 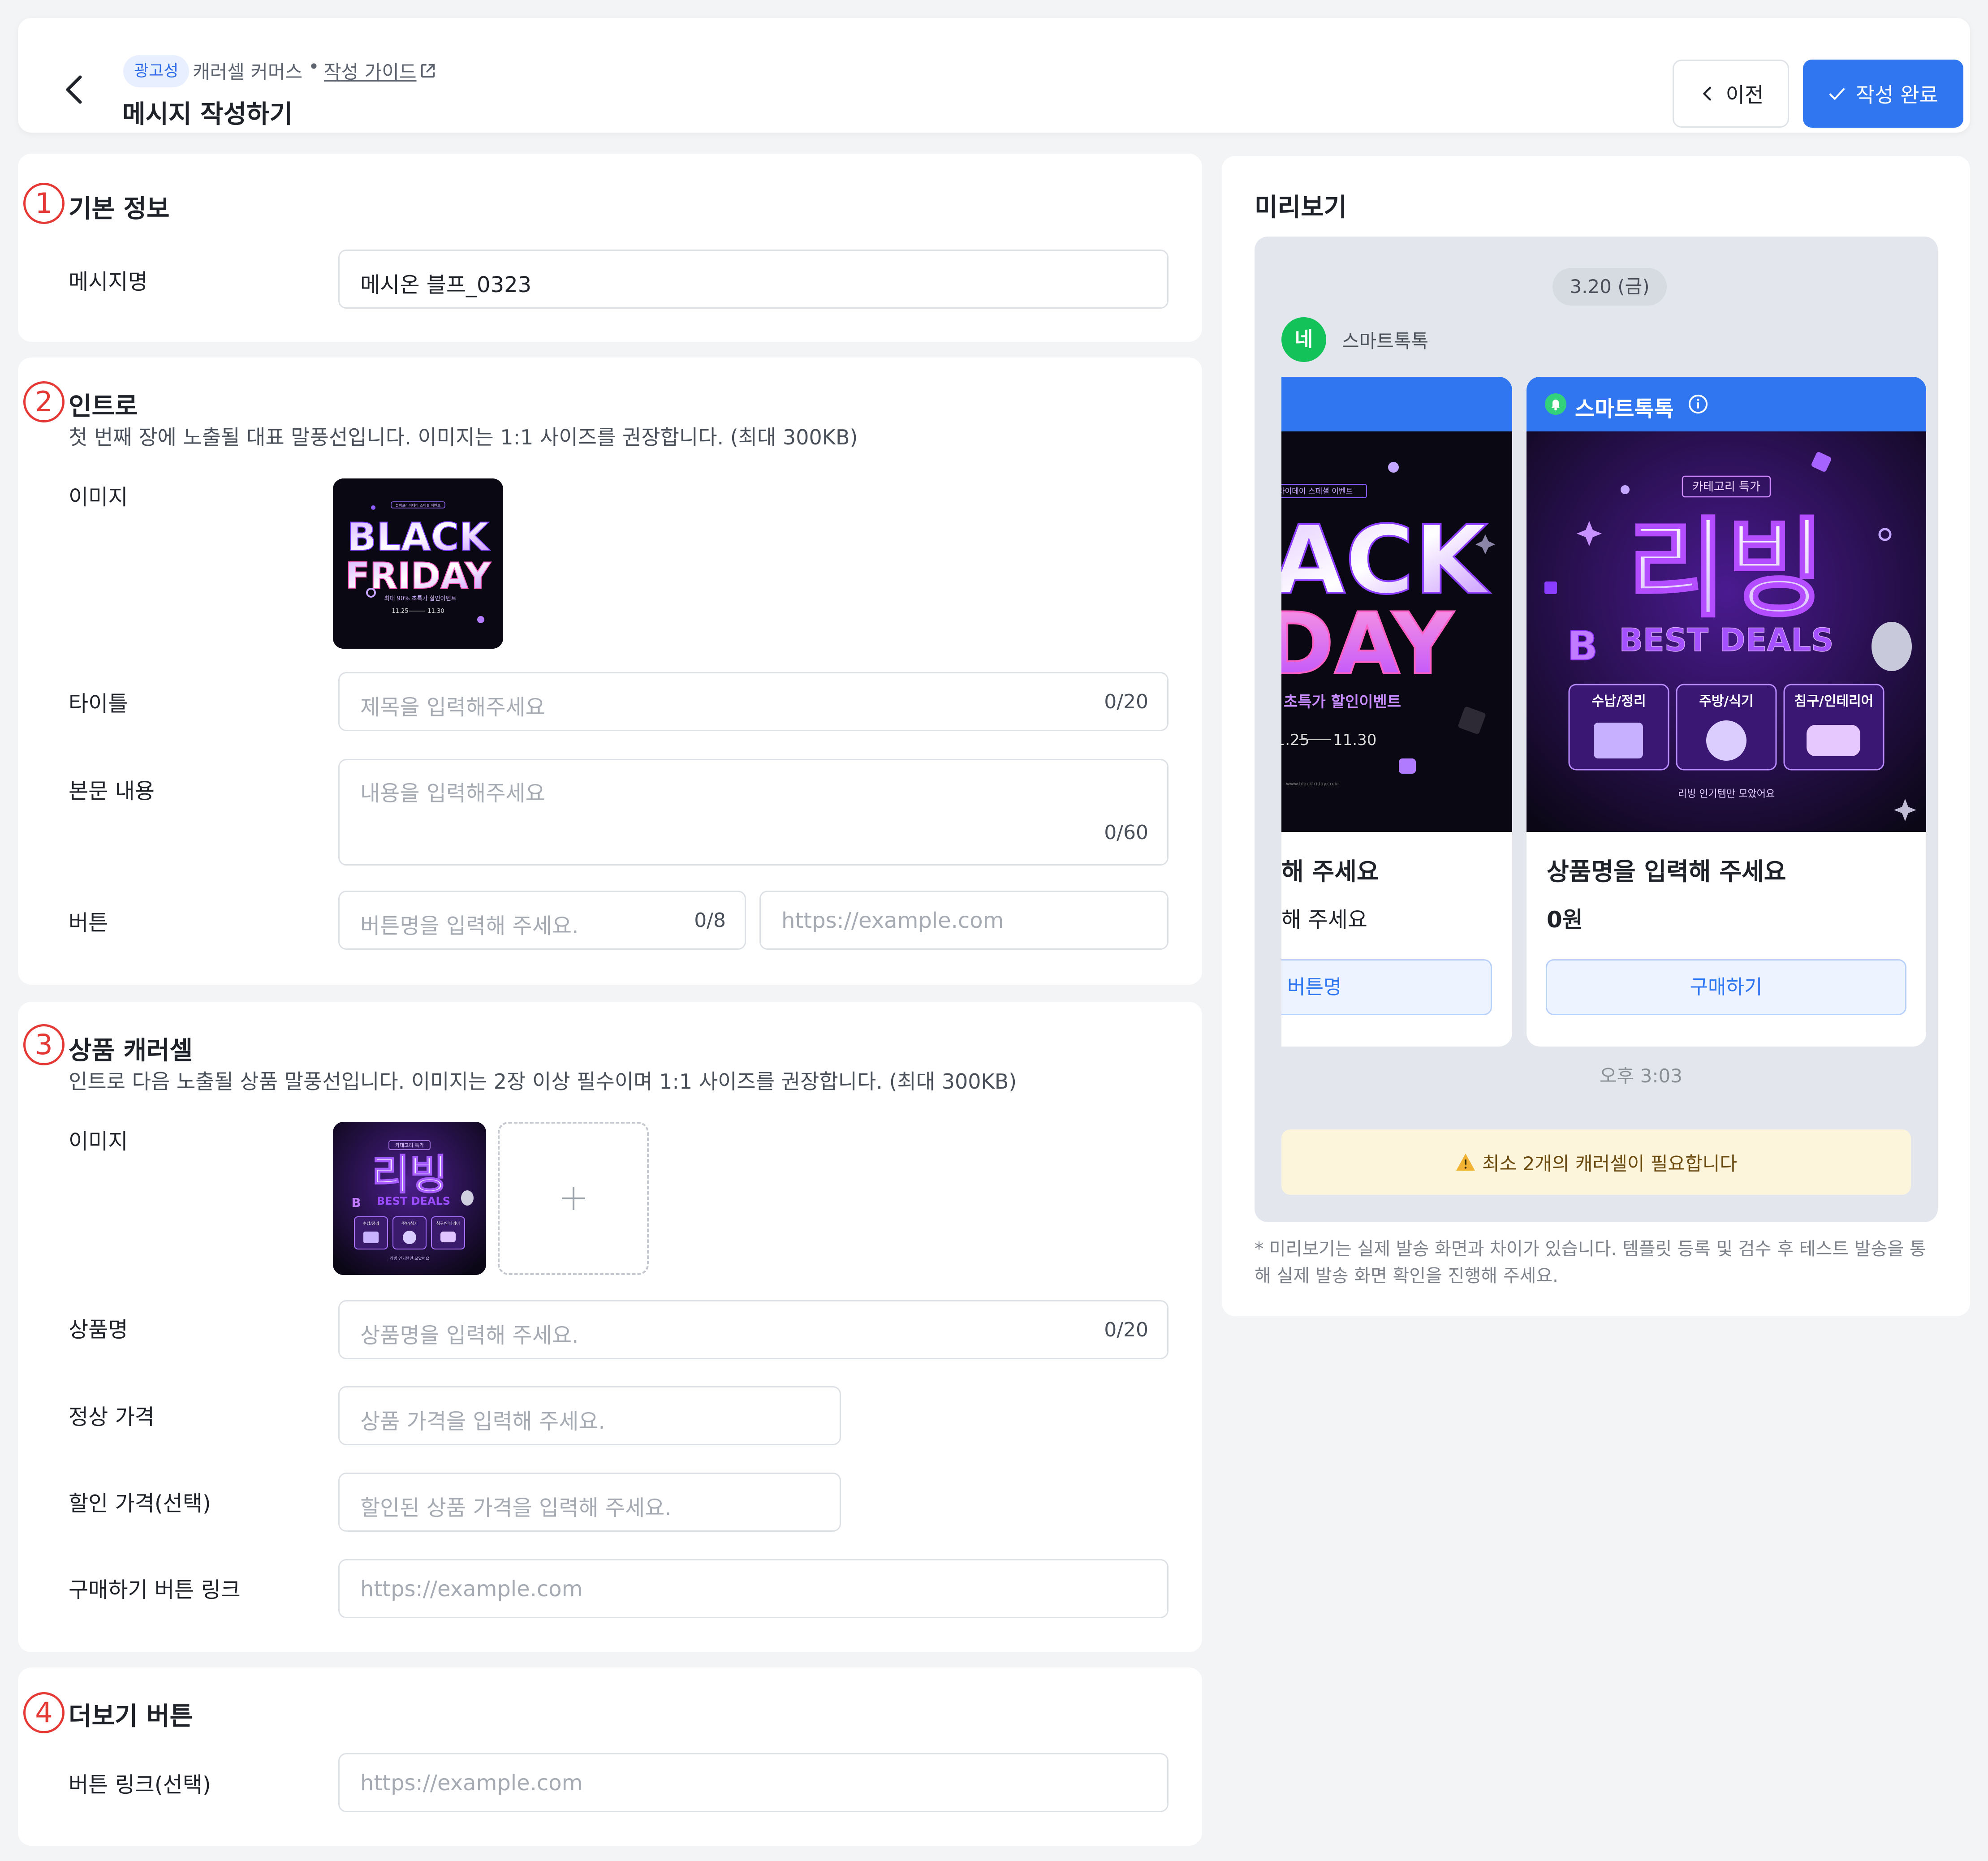 What do you see at coordinates (1466, 1162) in the screenshot?
I see `warning-icon` at bounding box center [1466, 1162].